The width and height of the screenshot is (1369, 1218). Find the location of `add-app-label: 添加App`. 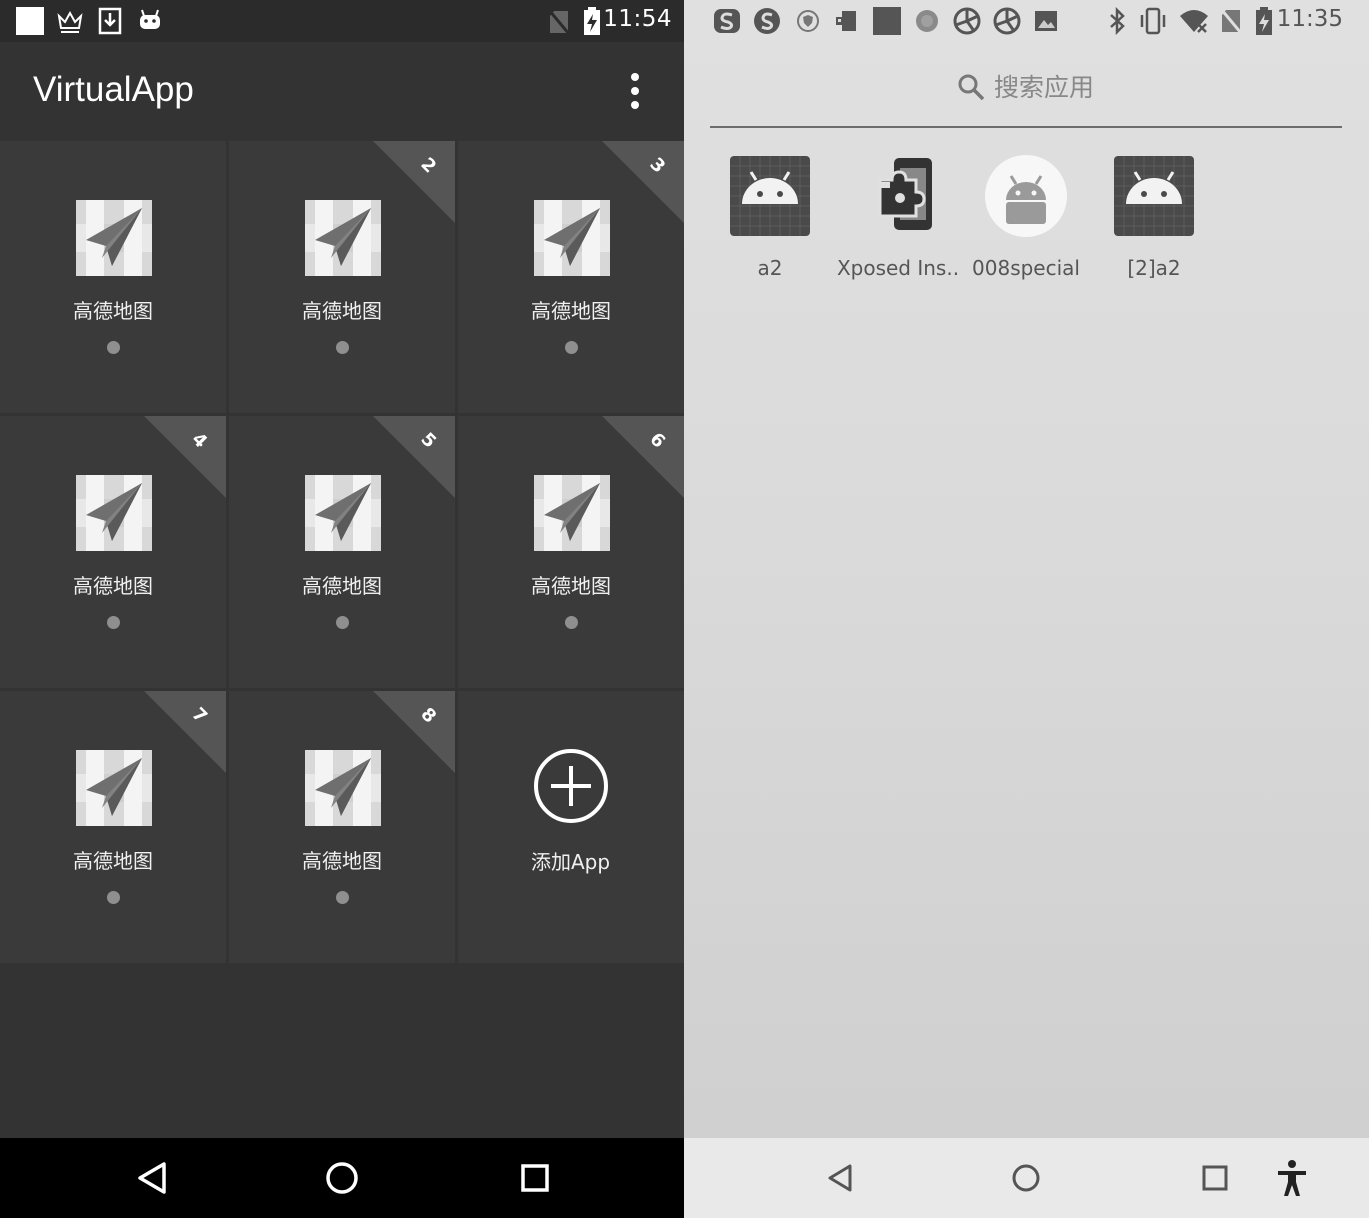

add-app-label: 添加App is located at coordinates (570, 862).